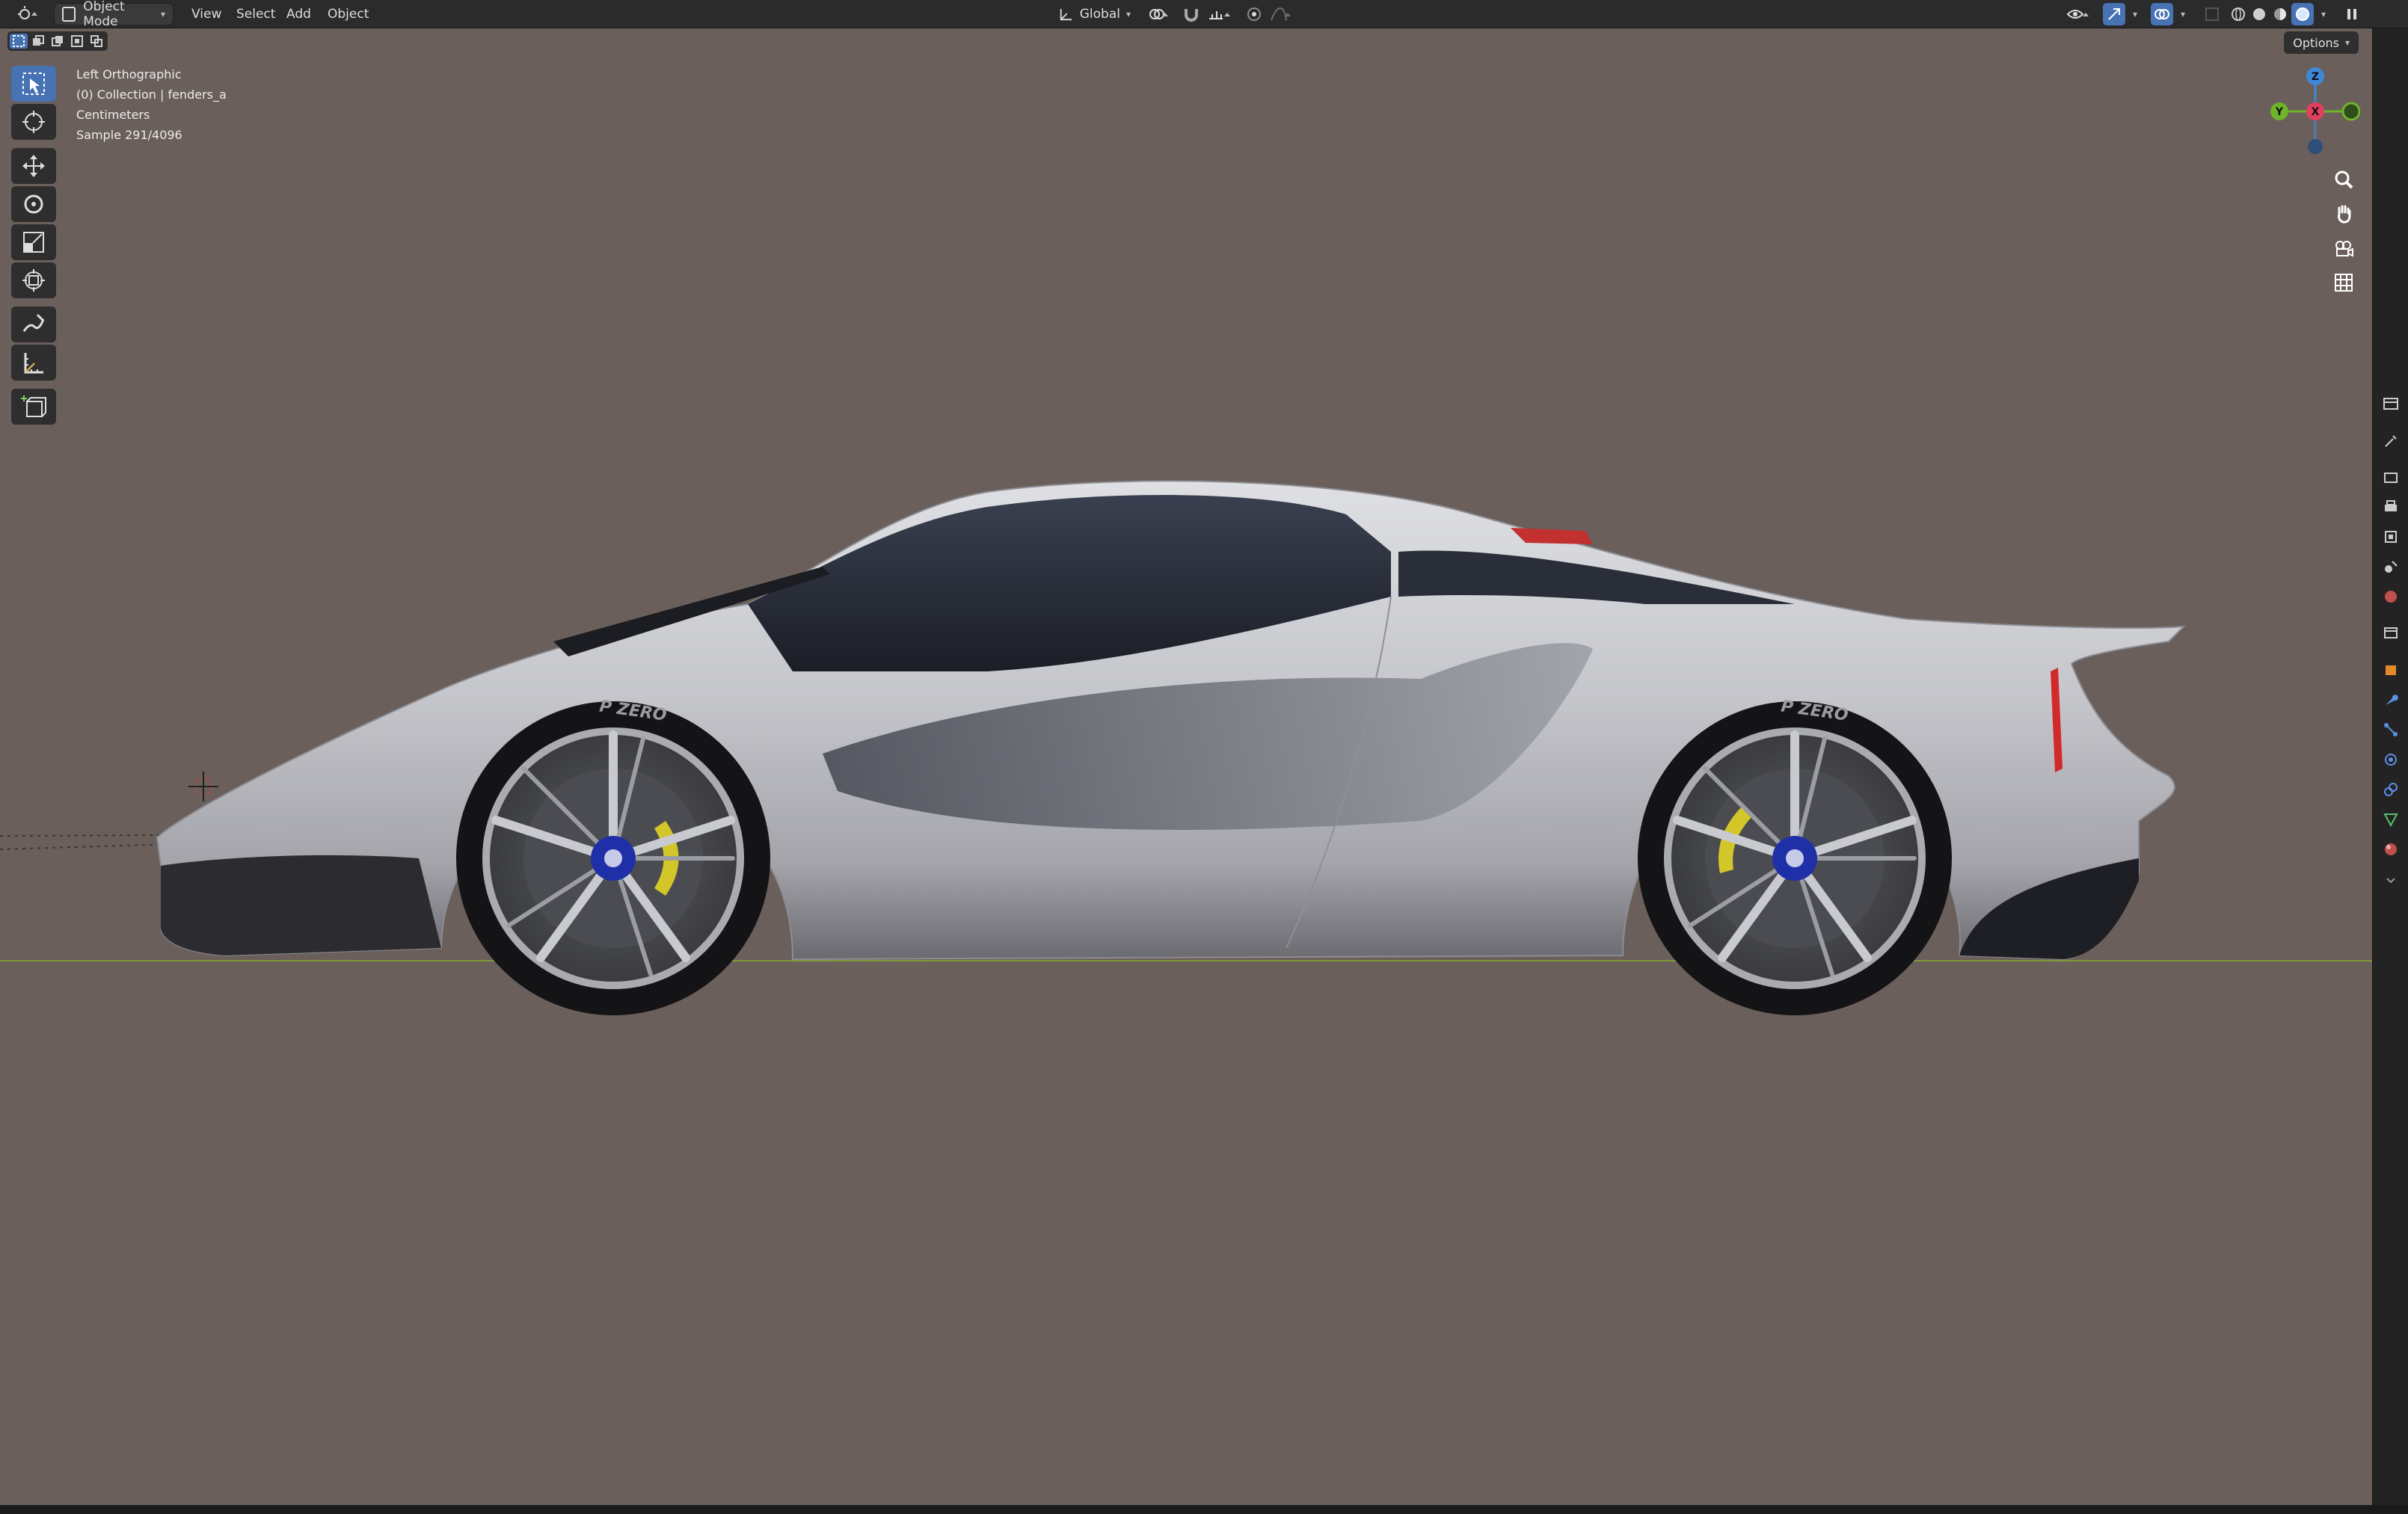 The image size is (2408, 1514). I want to click on scale-icon, so click(33, 242).